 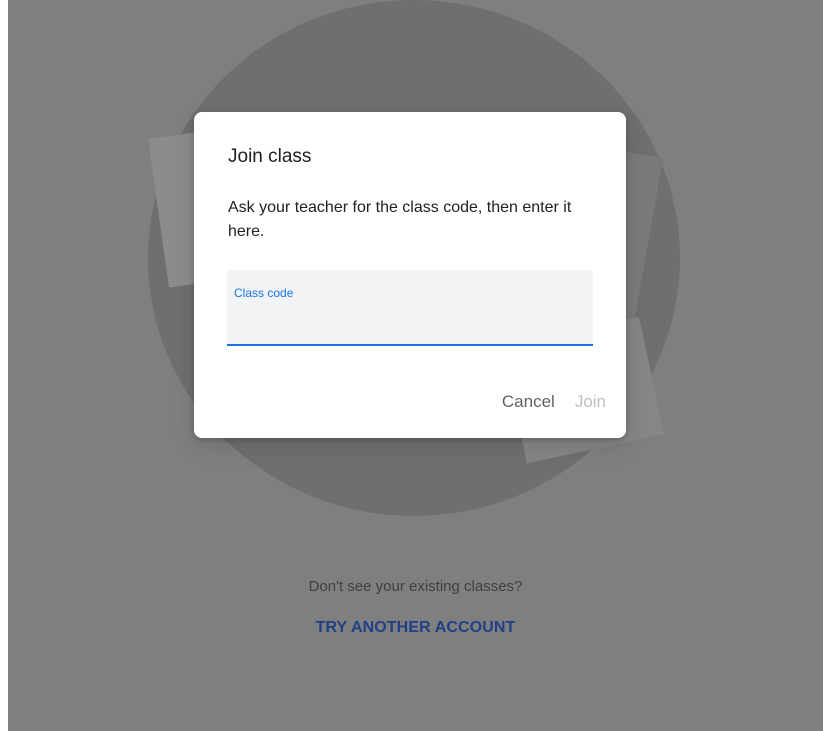 I want to click on join-button: Join, so click(x=590, y=402).